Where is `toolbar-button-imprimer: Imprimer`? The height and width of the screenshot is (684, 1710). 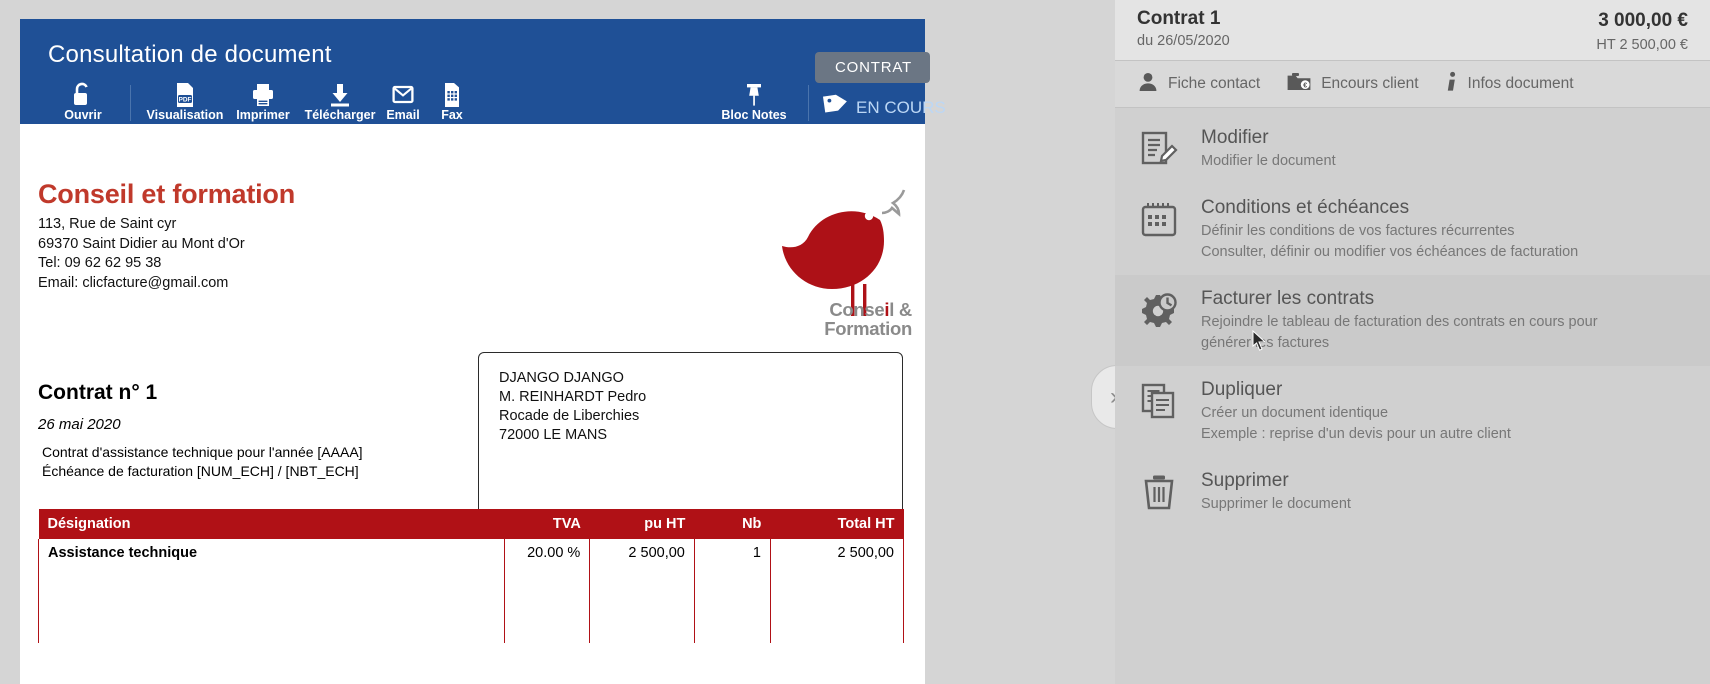
toolbar-button-imprimer: Imprimer is located at coordinates (263, 102).